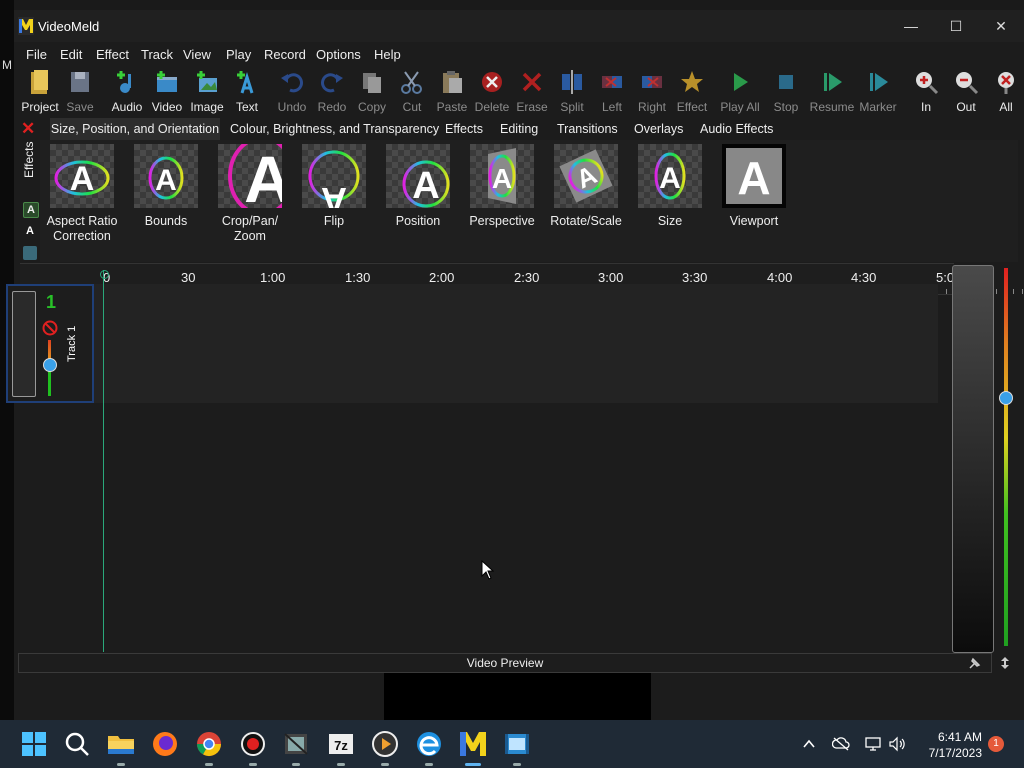  I want to click on effect-bounds: A Bounds, so click(166, 186).